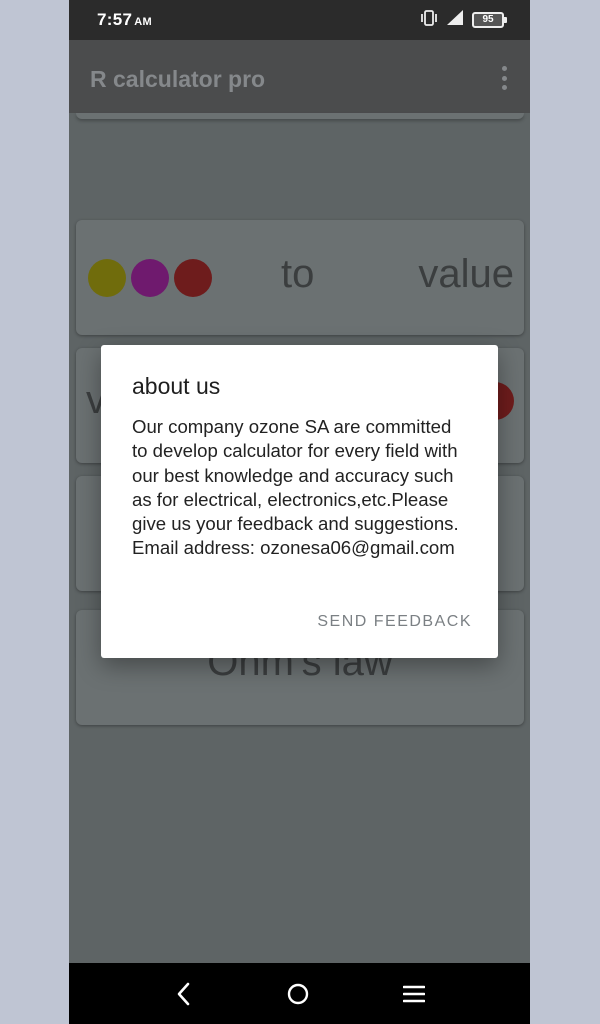 The width and height of the screenshot is (600, 1024). Describe the element at coordinates (184, 994) in the screenshot. I see `back-icon` at that location.